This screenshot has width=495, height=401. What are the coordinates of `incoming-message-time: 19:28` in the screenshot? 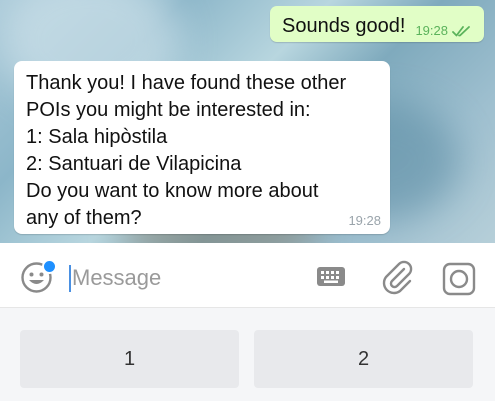 It's located at (364, 220).